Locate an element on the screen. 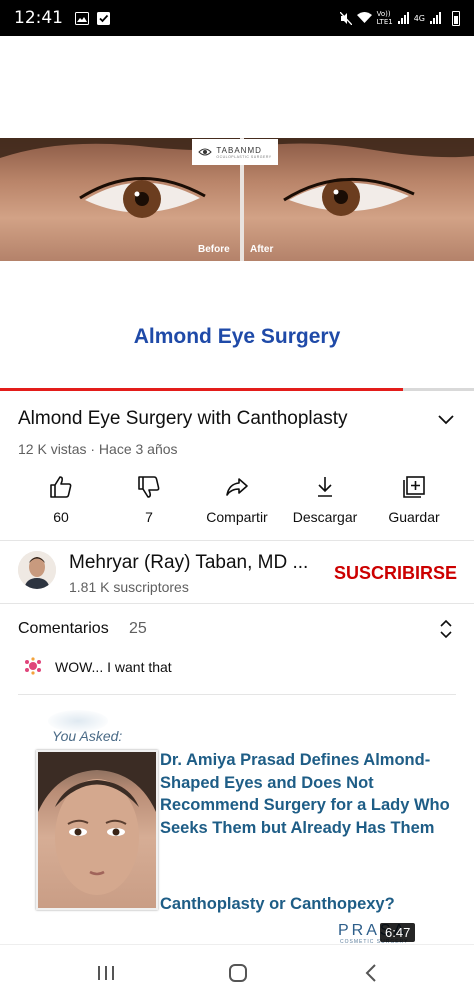 This screenshot has width=474, height=1000. video-meta: 12 K vistas · Hace 3 años is located at coordinates (98, 449).